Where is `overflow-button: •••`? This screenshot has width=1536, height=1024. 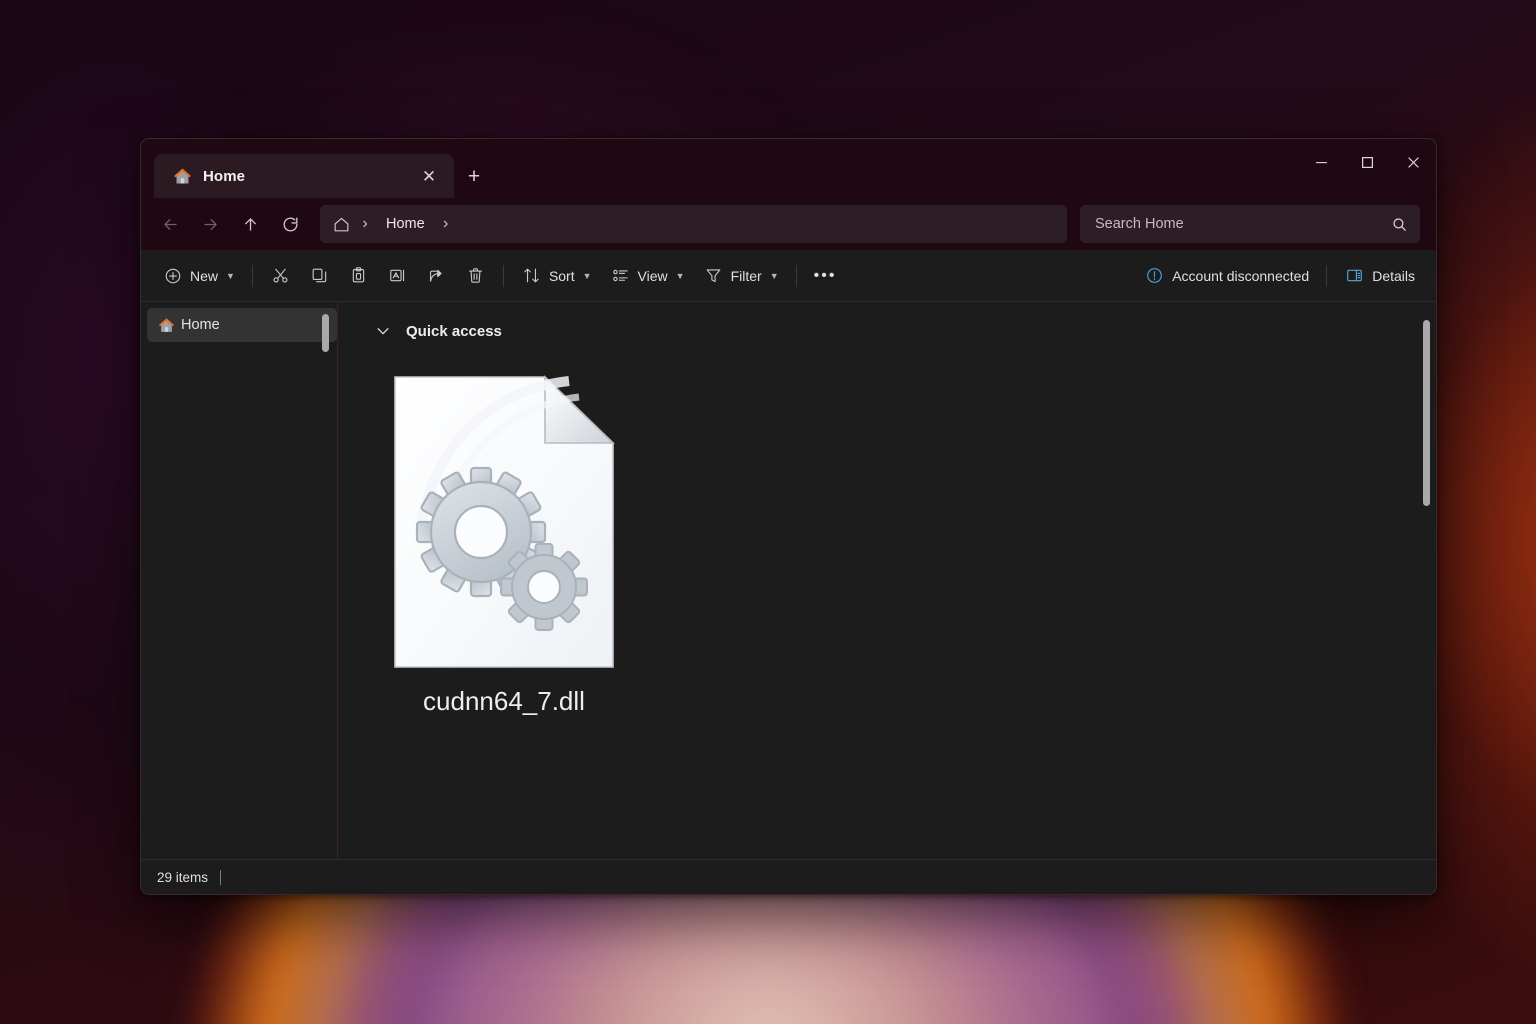
overflow-button: ••• is located at coordinates (825, 276).